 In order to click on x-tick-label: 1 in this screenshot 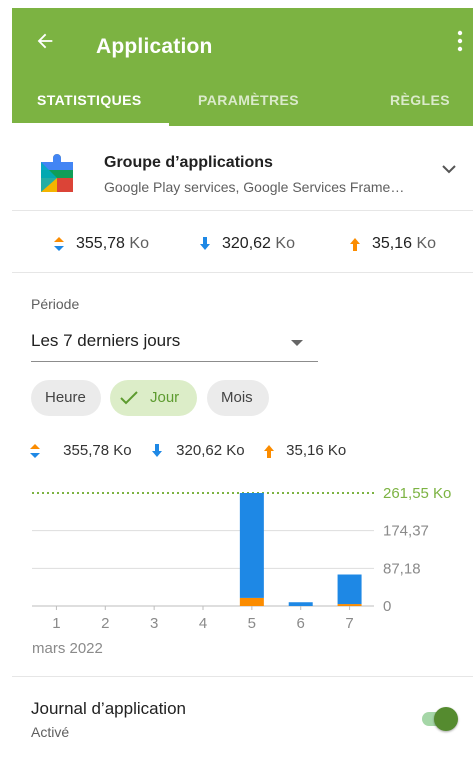, I will do `click(56, 623)`.